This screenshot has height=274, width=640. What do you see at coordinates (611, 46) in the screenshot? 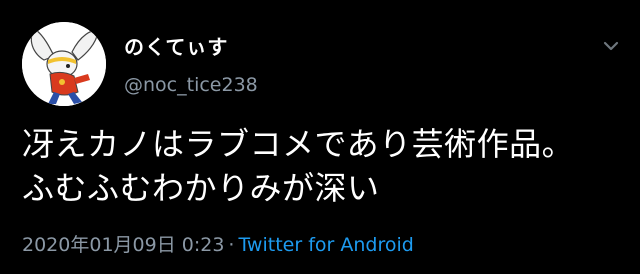
I see `chevron-down-icon` at bounding box center [611, 46].